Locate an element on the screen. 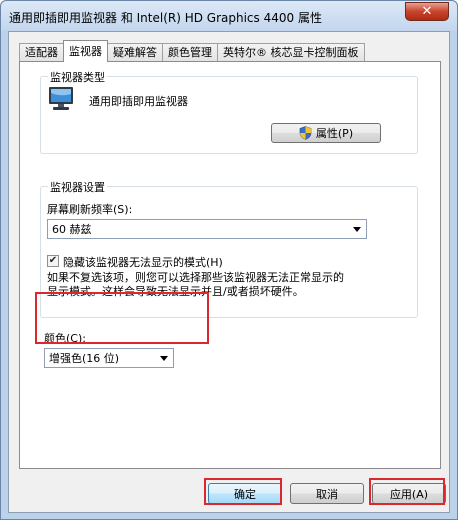 This screenshot has height=520, width=458. monitor-type-group-label: 监视器类型 is located at coordinates (77, 77).